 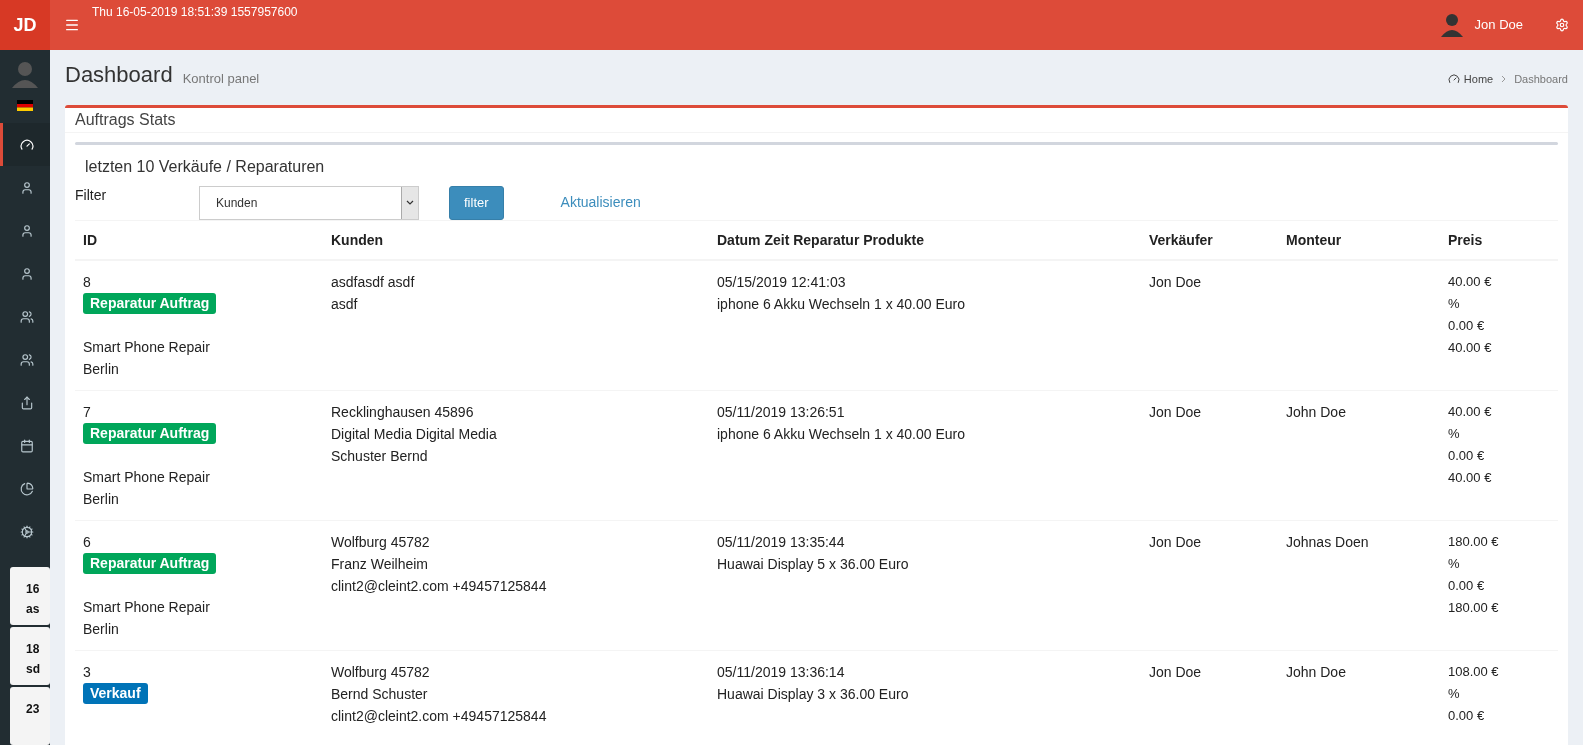 What do you see at coordinates (205, 167) in the screenshot?
I see `section-title: letzten 10 Verkäufe / Reparaturen` at bounding box center [205, 167].